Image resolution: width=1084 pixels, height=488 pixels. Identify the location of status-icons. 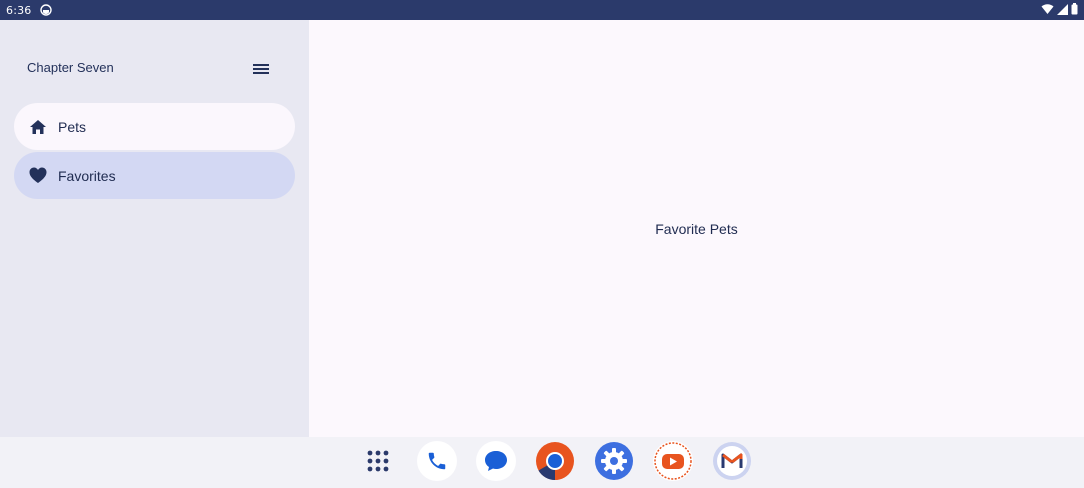
(1059, 9).